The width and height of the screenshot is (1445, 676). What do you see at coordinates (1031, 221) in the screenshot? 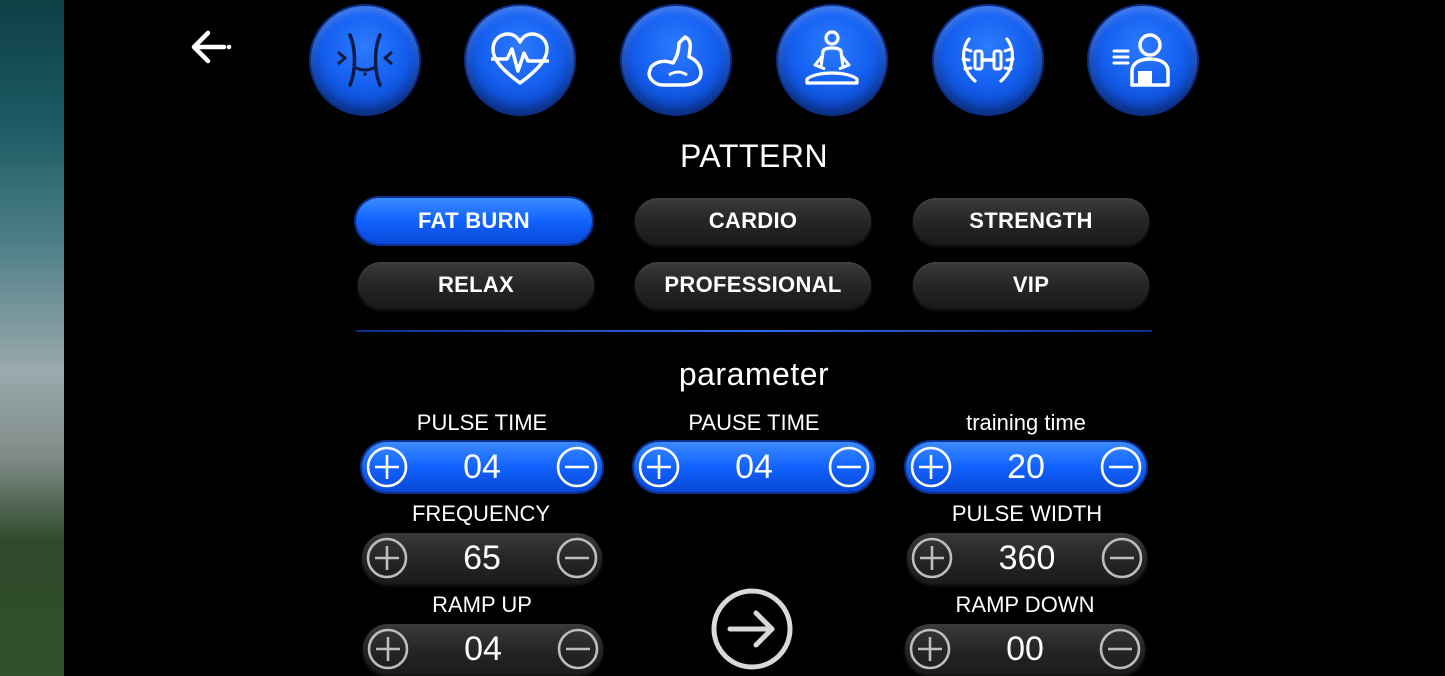
I see `pattern-strength-button: STRENGTH` at bounding box center [1031, 221].